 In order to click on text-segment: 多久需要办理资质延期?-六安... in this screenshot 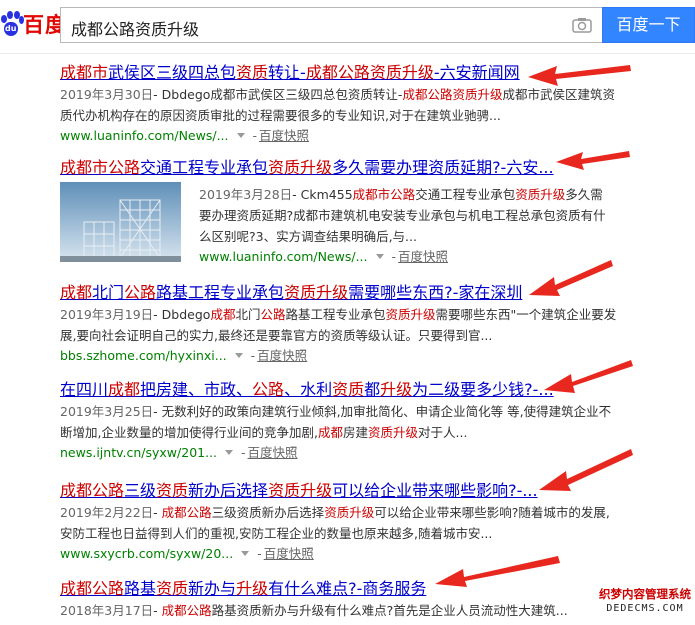, I will do `click(443, 167)`.